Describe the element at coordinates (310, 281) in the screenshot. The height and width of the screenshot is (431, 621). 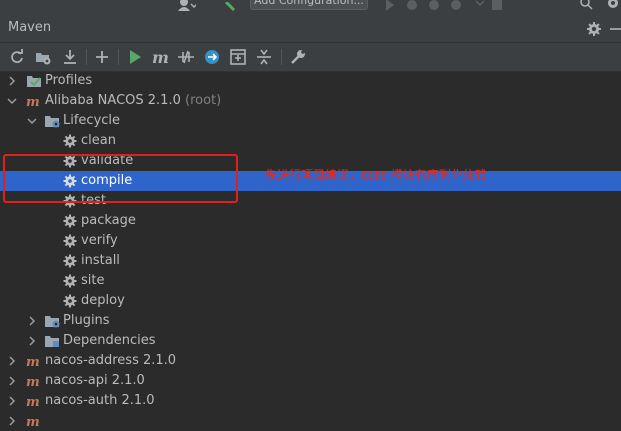
I see `goal-site: site` at that location.